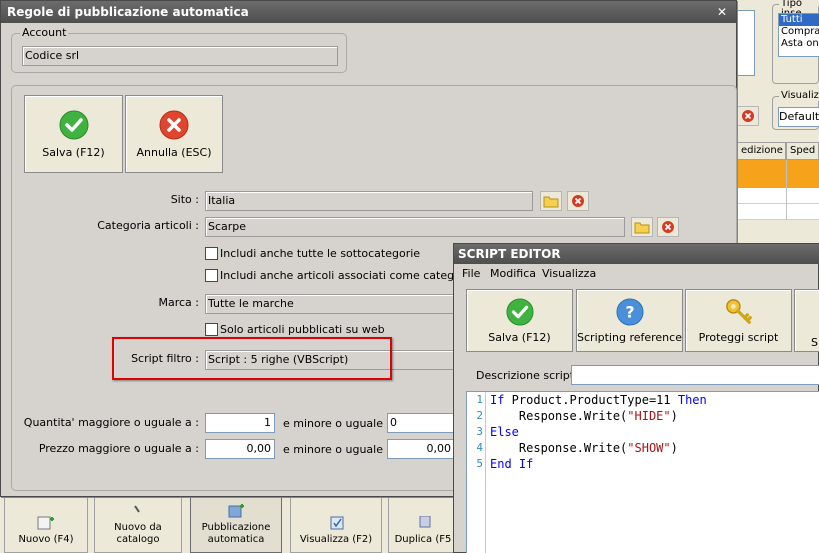 Image resolution: width=819 pixels, height=553 pixels. Describe the element at coordinates (138, 525) in the screenshot. I see `nuovo-da-catalogo-button: Nuovo da catalogo` at that location.